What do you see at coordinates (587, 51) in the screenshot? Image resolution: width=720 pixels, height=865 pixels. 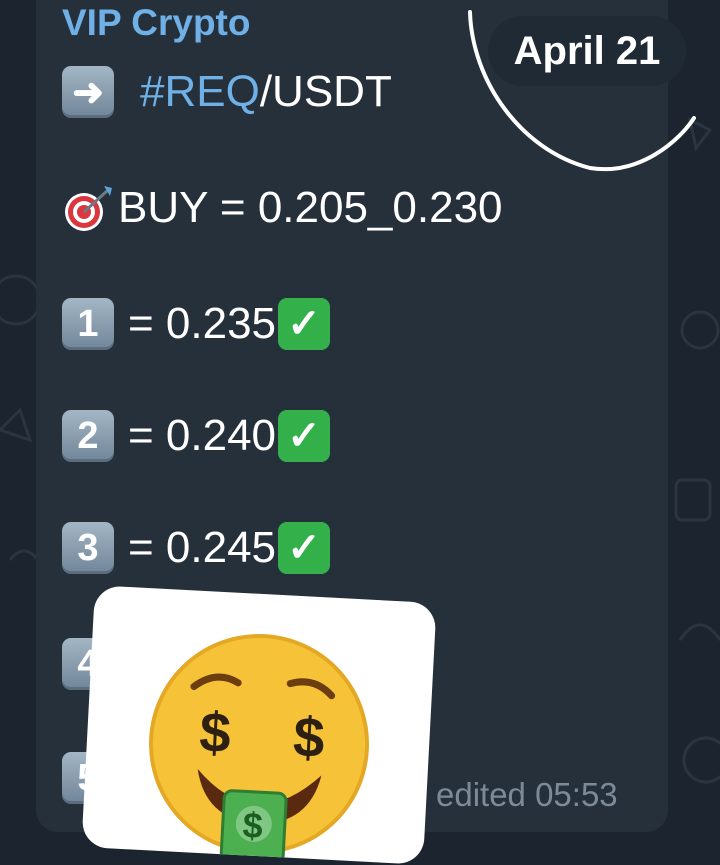 I see `date-badge: April 21` at bounding box center [587, 51].